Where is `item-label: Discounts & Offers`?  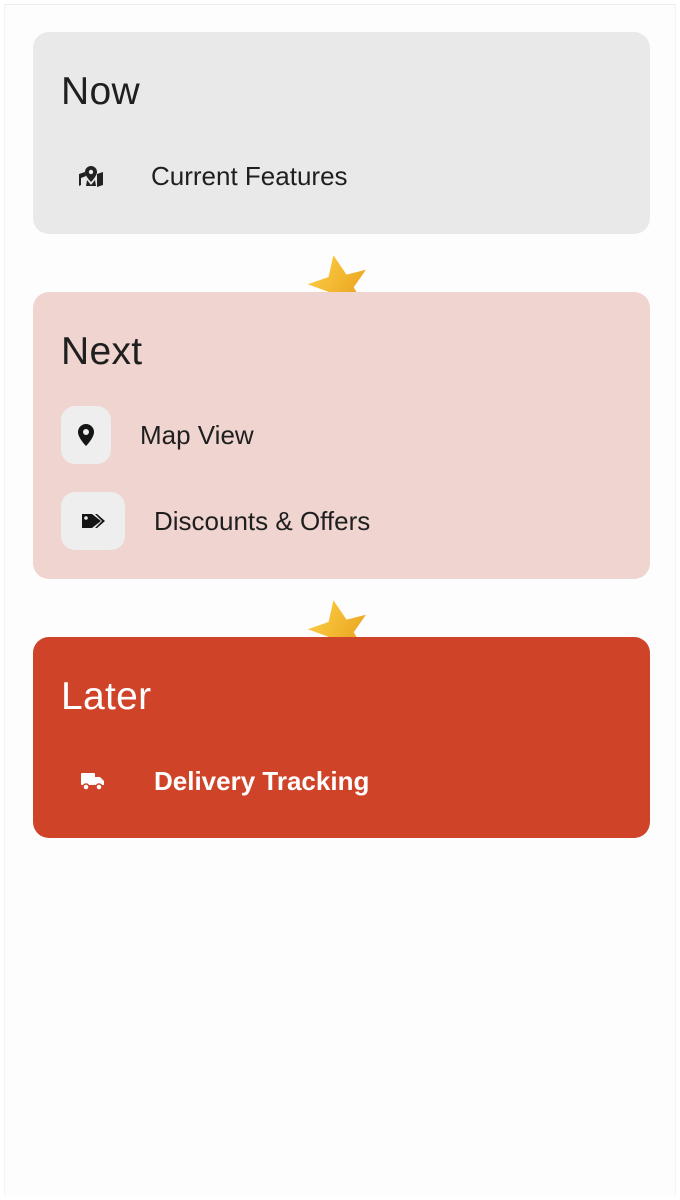
item-label: Discounts & Offers is located at coordinates (262, 521).